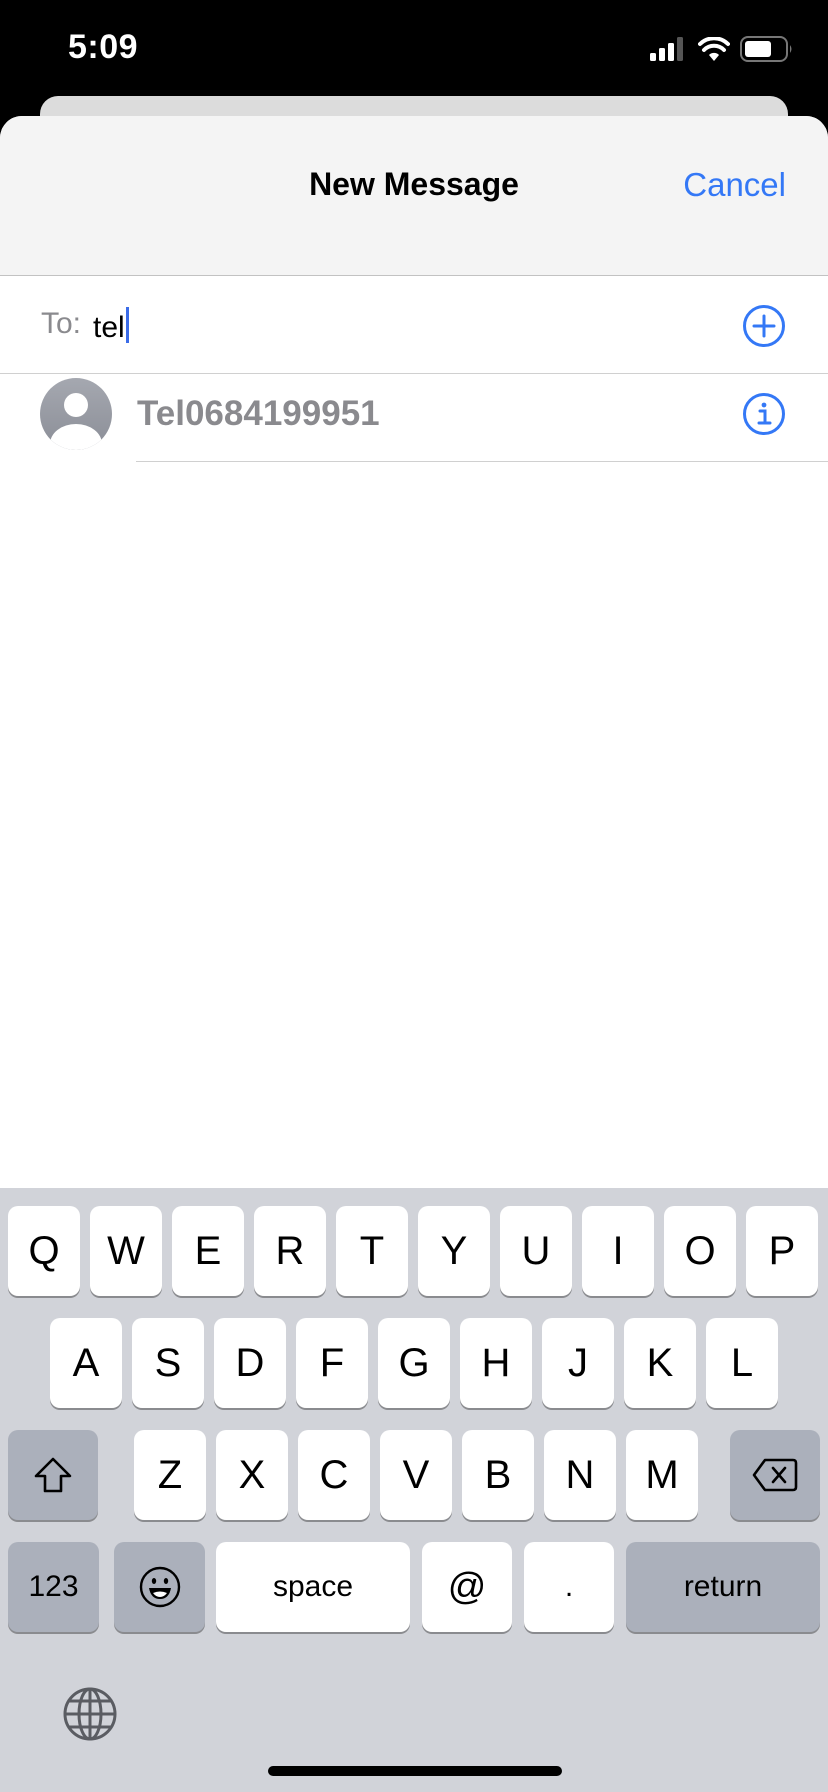 This screenshot has height=1792, width=828. I want to click on recipient-field-row: To: tel, so click(414, 325).